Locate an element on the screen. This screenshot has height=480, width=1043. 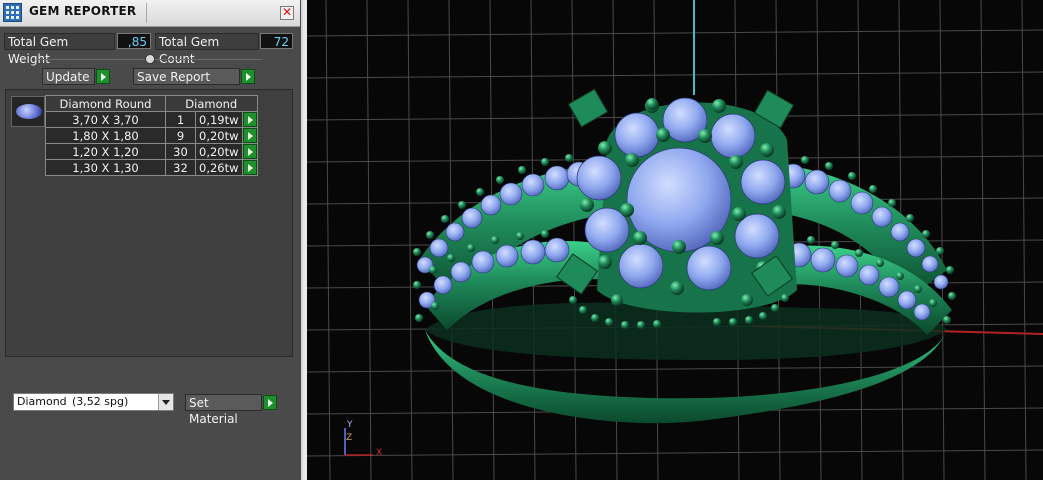
total-gem-count-label: Total Gem Count is located at coordinates (207, 49).